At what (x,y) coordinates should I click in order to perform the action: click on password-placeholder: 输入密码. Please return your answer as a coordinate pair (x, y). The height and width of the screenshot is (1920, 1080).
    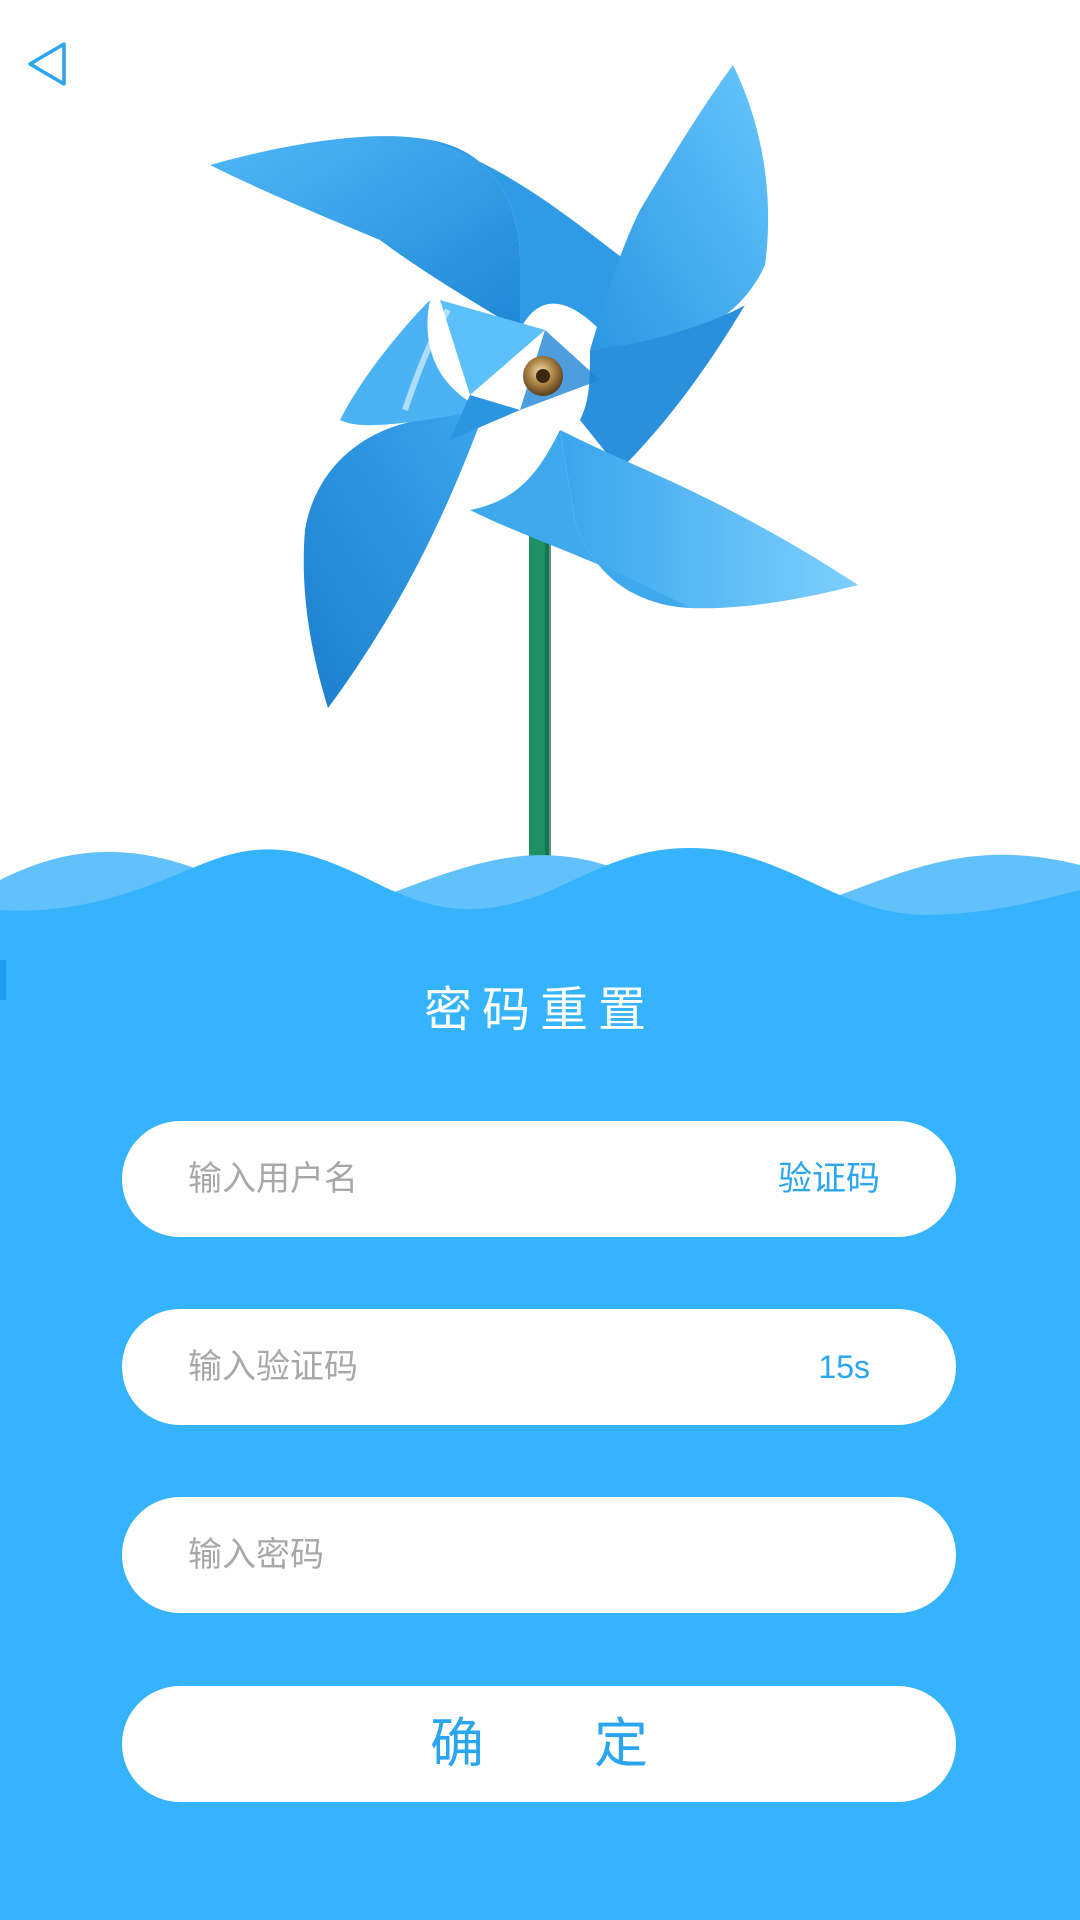
    Looking at the image, I should click on (256, 1555).